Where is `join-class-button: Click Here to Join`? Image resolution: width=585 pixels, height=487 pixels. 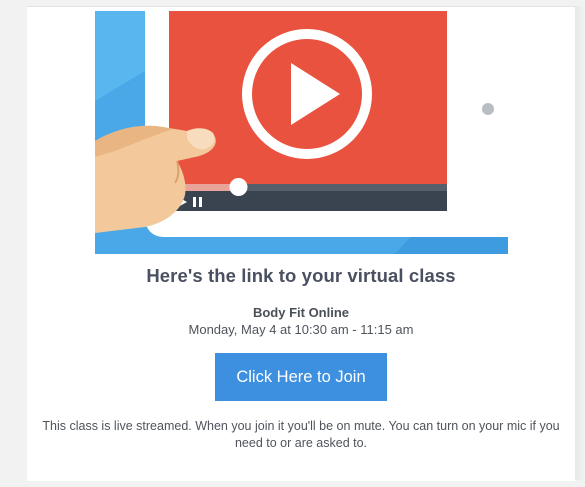 join-class-button: Click Here to Join is located at coordinates (301, 377).